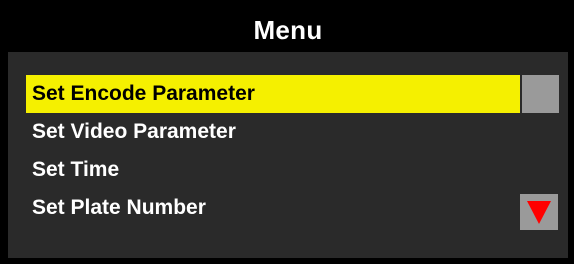  I want to click on menu-item-set-plate-number: Set Plate Number, so click(296, 208).